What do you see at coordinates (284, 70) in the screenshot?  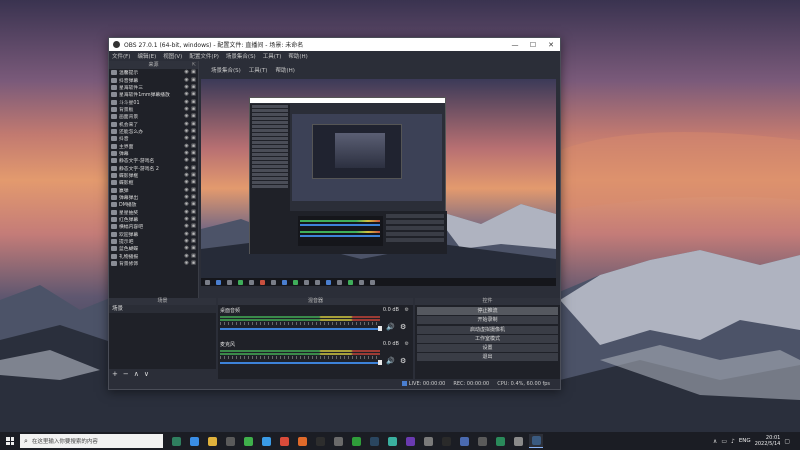 I see `preview-menu-help: 帮助(H)` at bounding box center [284, 70].